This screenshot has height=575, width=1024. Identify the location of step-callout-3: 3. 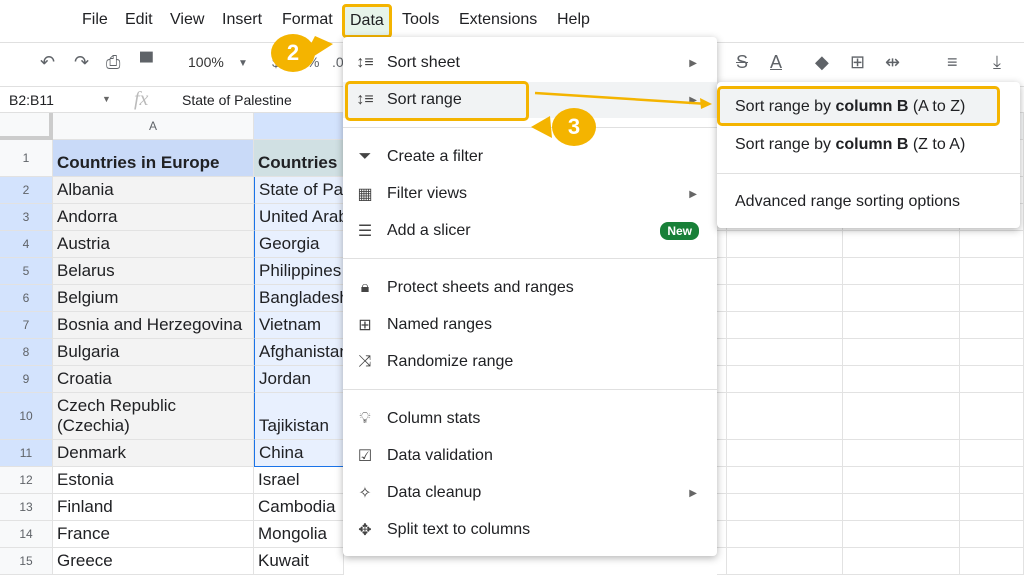
(574, 127).